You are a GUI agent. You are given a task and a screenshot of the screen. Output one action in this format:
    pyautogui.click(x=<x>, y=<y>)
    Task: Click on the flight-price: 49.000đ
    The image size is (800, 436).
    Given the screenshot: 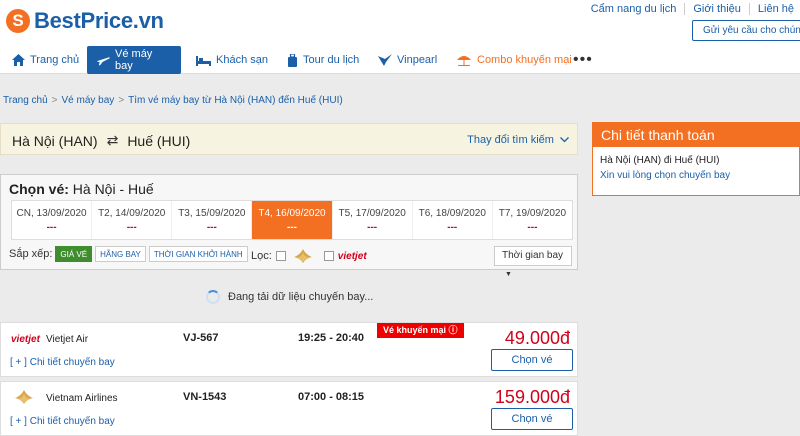 What is the action you would take?
    pyautogui.click(x=537, y=338)
    